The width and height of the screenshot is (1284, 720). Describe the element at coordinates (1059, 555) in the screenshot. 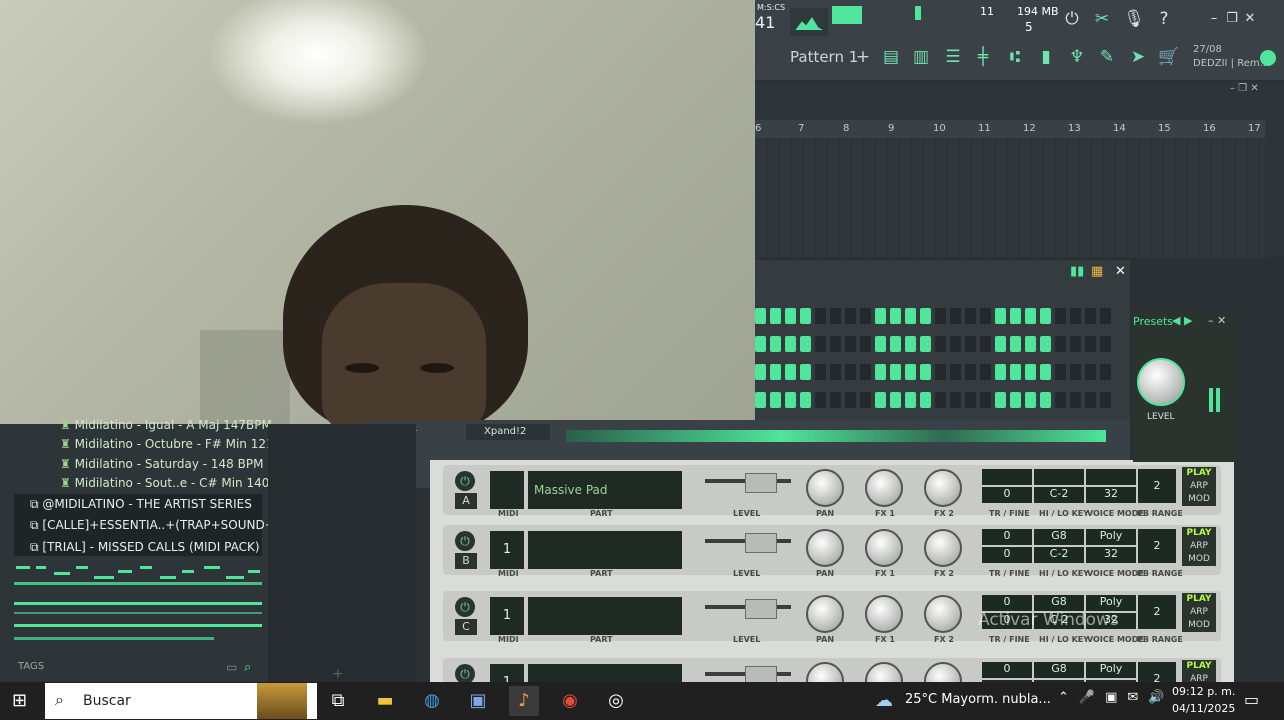

I see `lo-key-value: C-2` at that location.